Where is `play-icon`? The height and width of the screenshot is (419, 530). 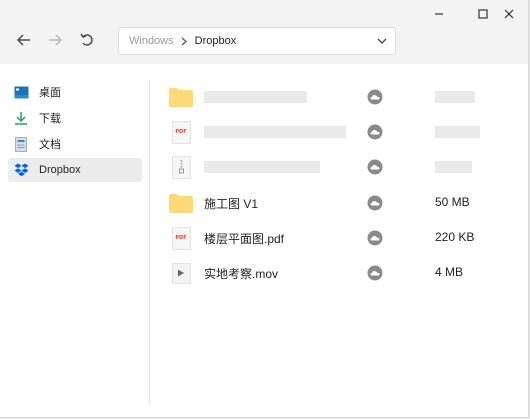 play-icon is located at coordinates (181, 273).